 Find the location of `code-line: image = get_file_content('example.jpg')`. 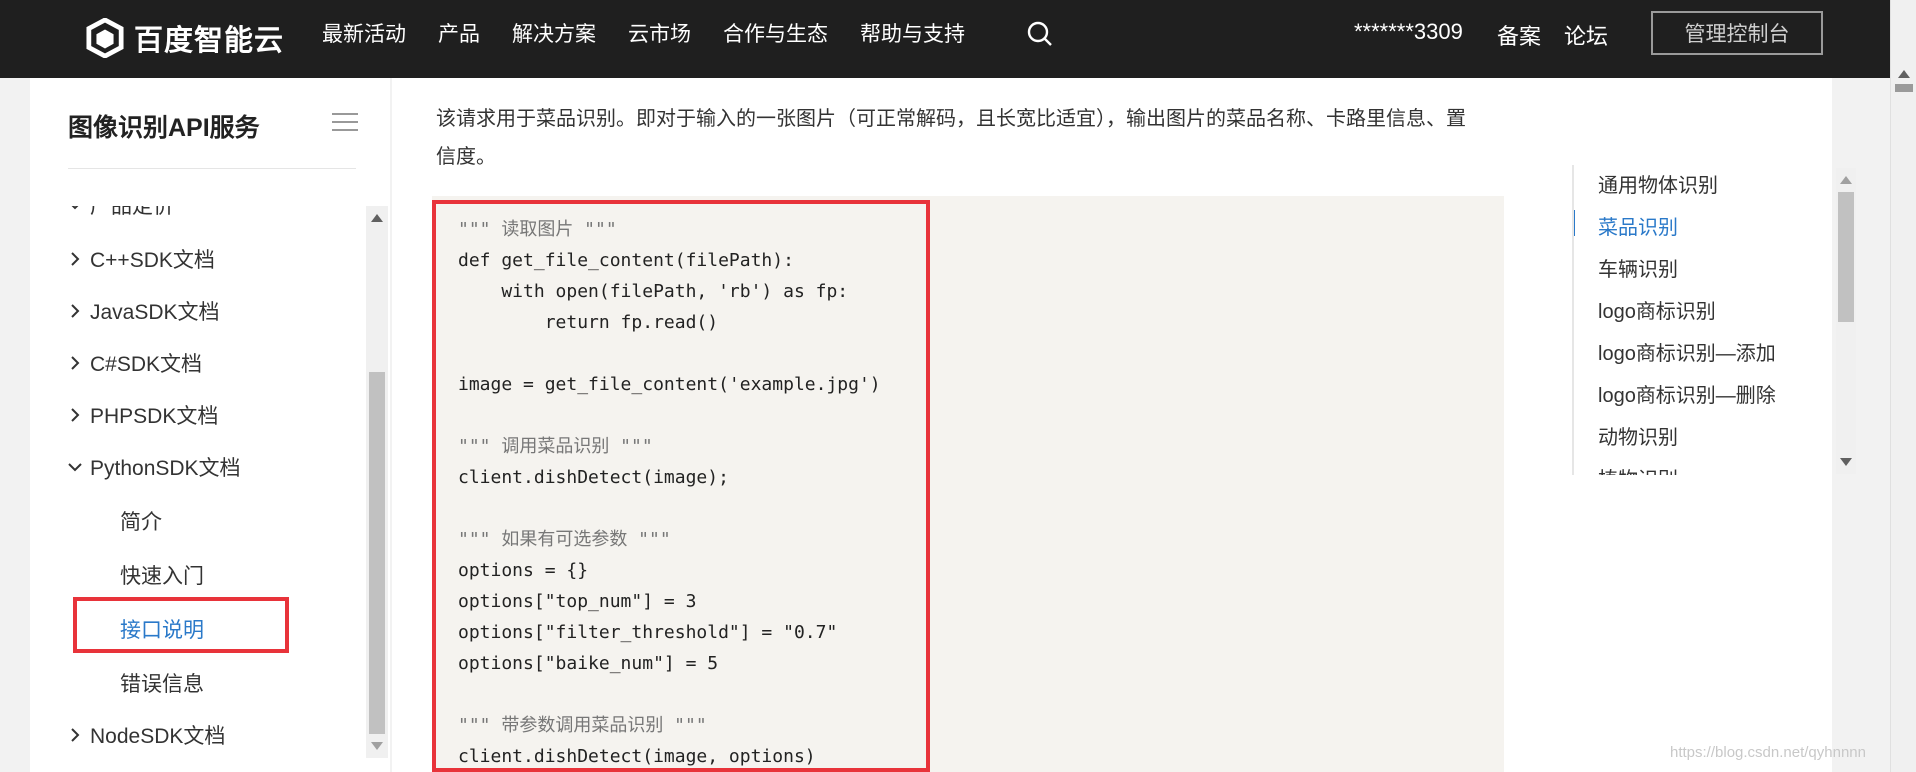

code-line: image = get_file_content('example.jpg') is located at coordinates (669, 384).